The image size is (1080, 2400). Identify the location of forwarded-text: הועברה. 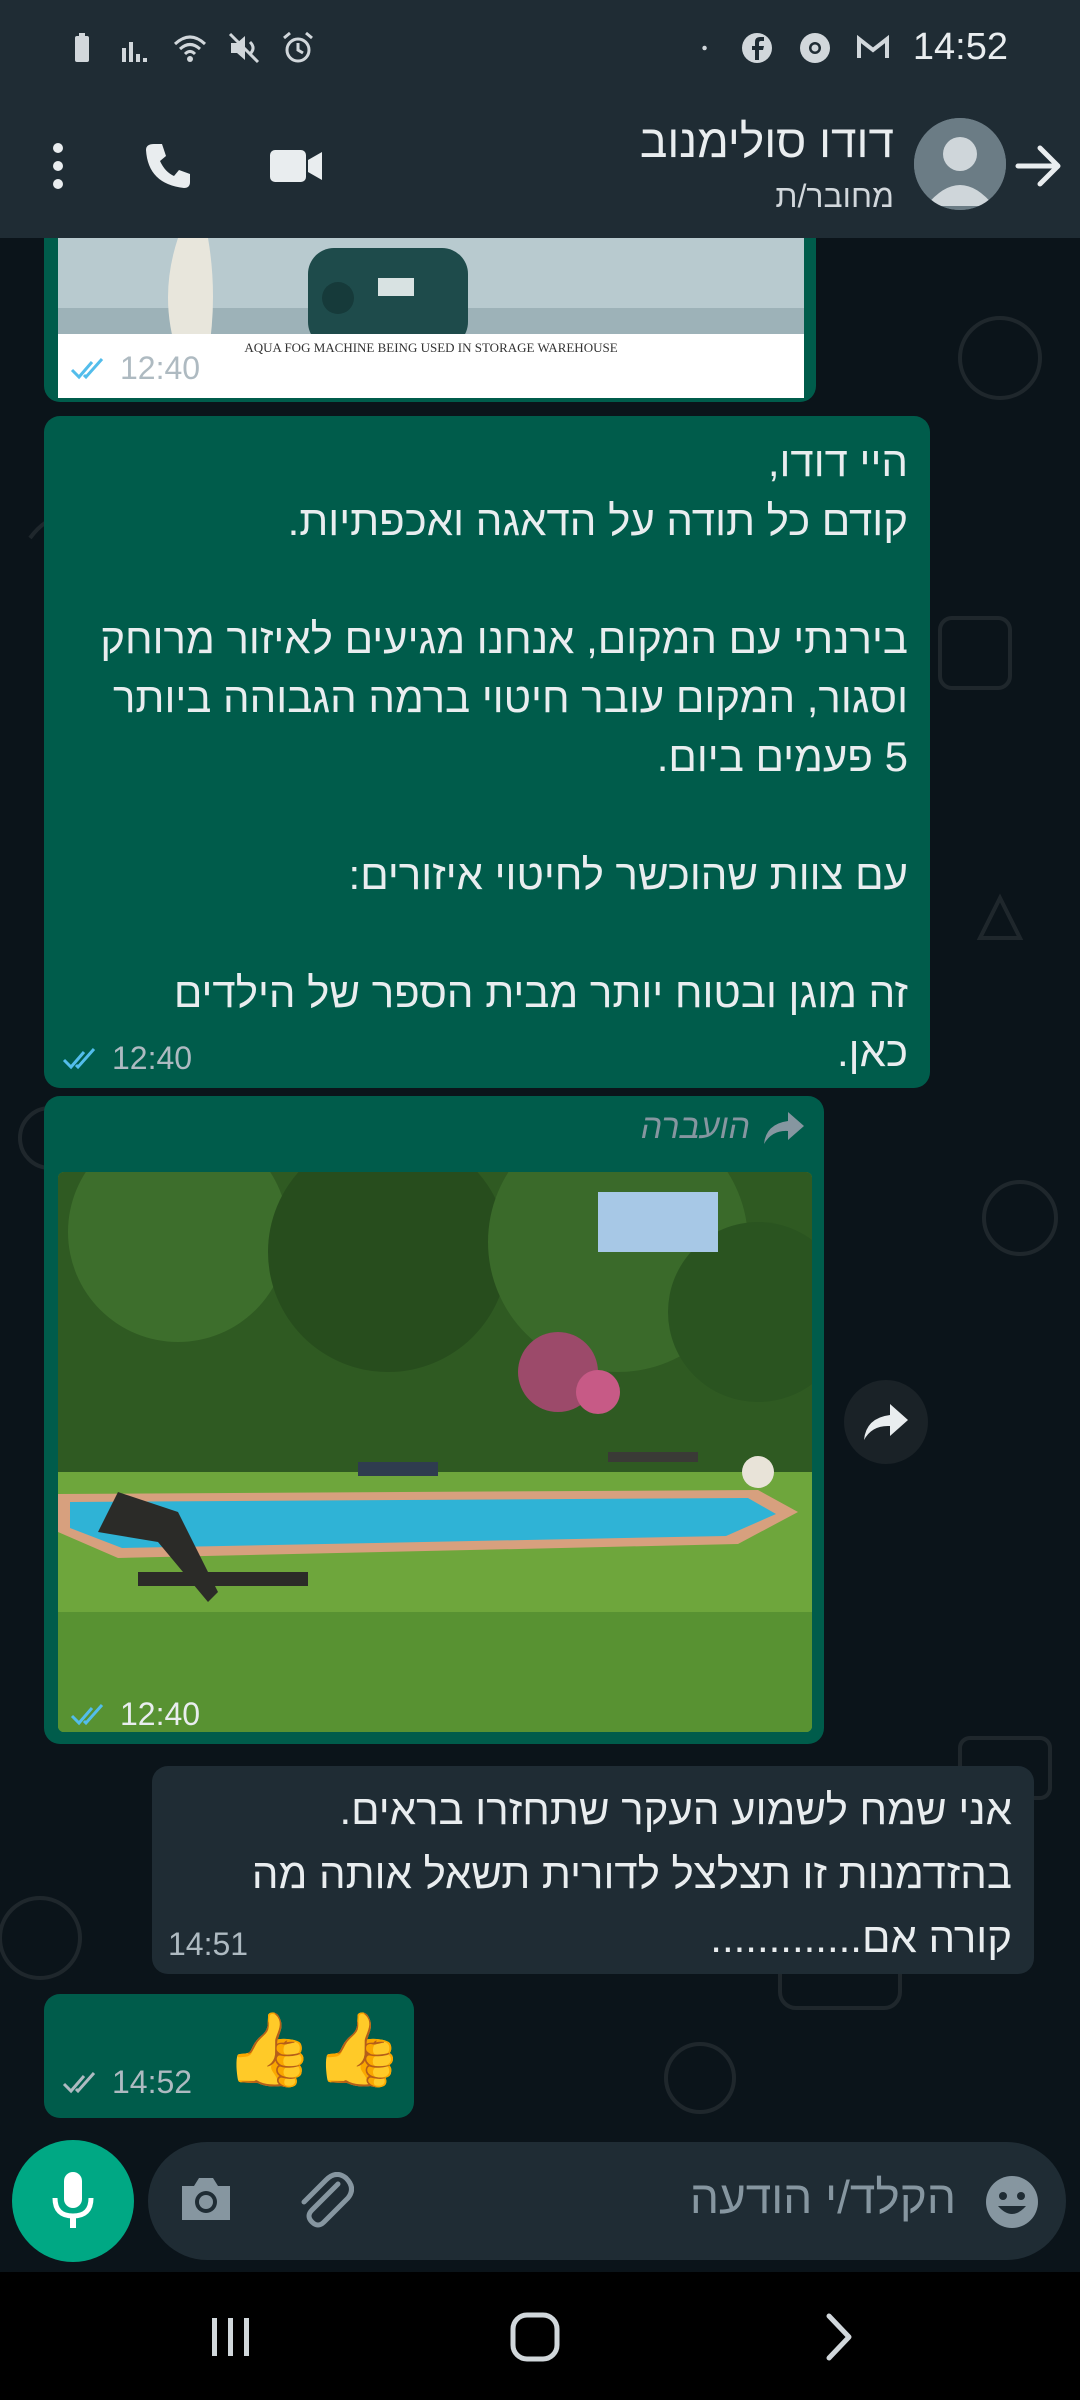
(695, 1127).